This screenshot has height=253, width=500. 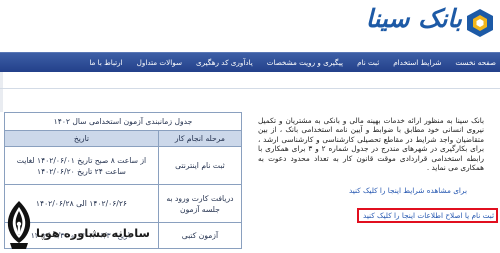 What do you see at coordinates (199, 165) in the screenshot?
I see `stage-cell: ثبت نام اینترنتی` at bounding box center [199, 165].